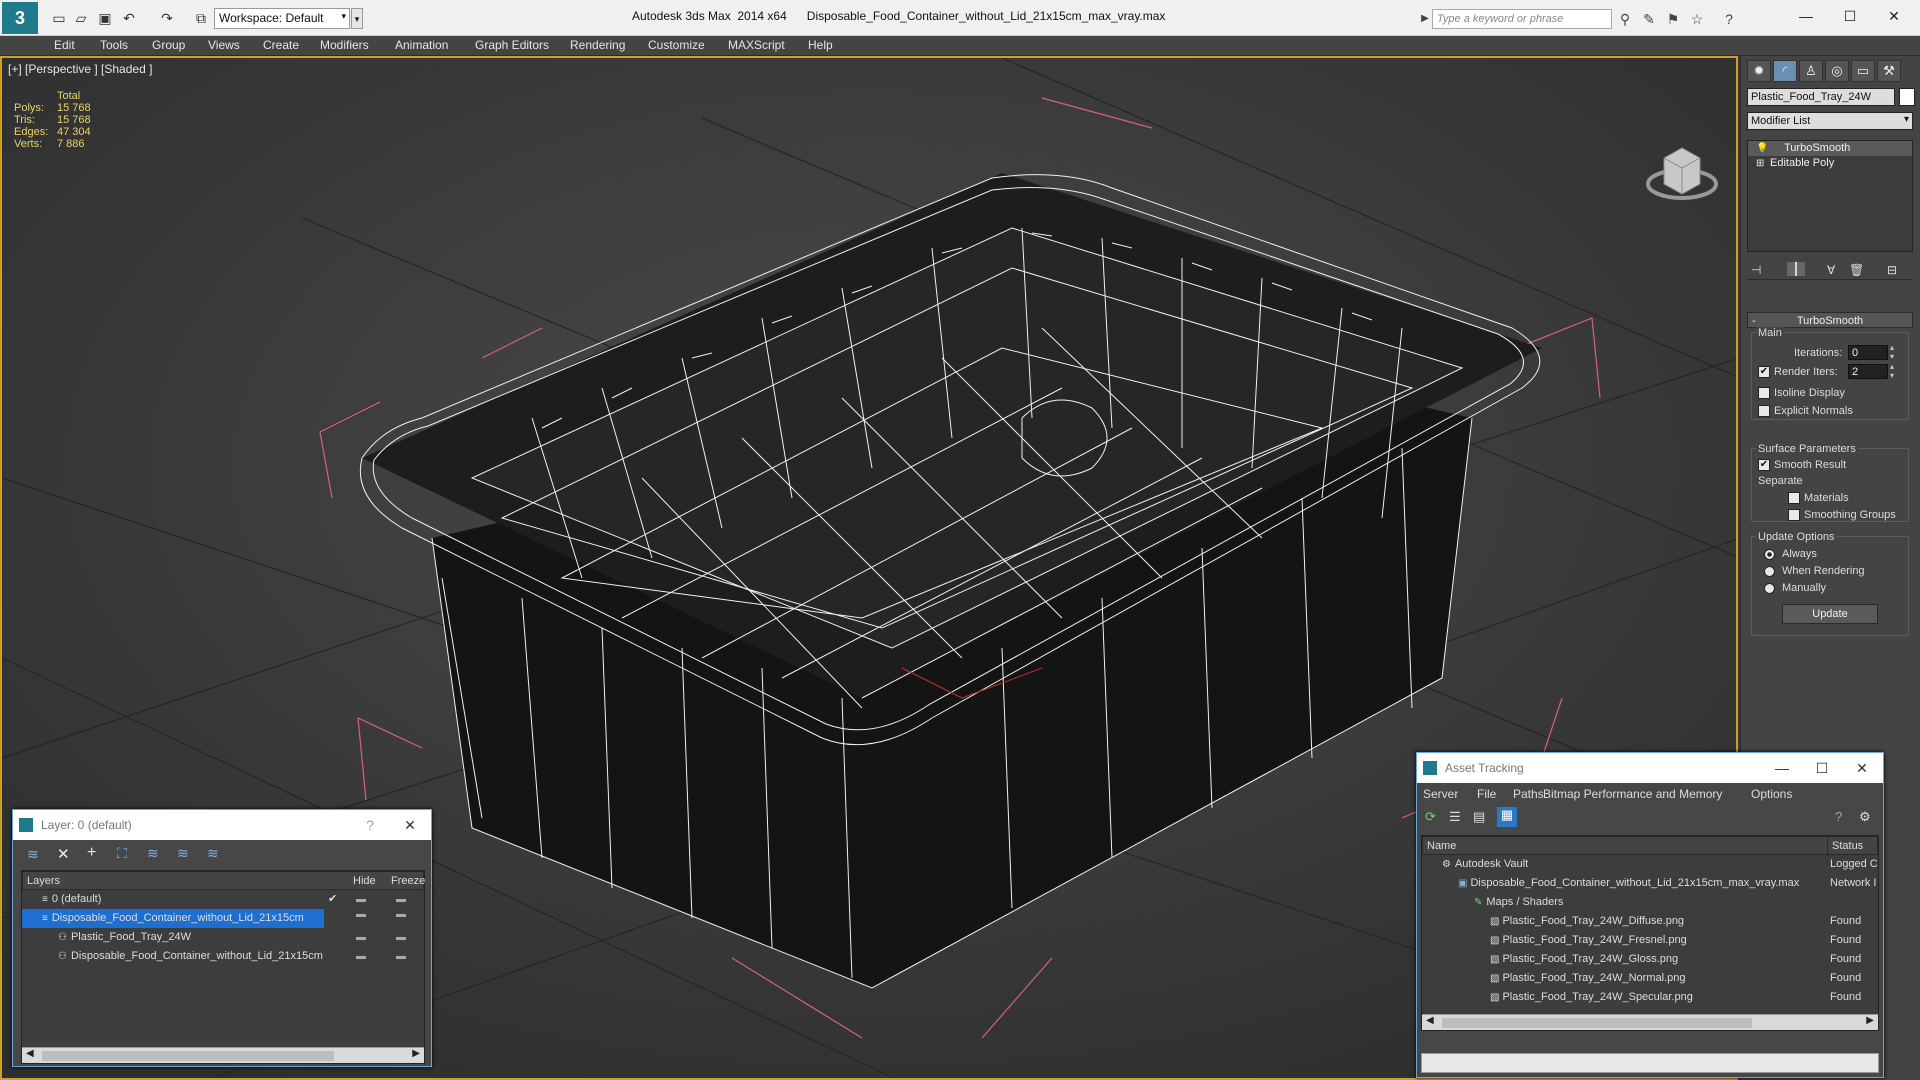  What do you see at coordinates (223, 899) in the screenshot?
I see `layer-row: ≡ 0 (default) ✔ ▬ ▬` at bounding box center [223, 899].